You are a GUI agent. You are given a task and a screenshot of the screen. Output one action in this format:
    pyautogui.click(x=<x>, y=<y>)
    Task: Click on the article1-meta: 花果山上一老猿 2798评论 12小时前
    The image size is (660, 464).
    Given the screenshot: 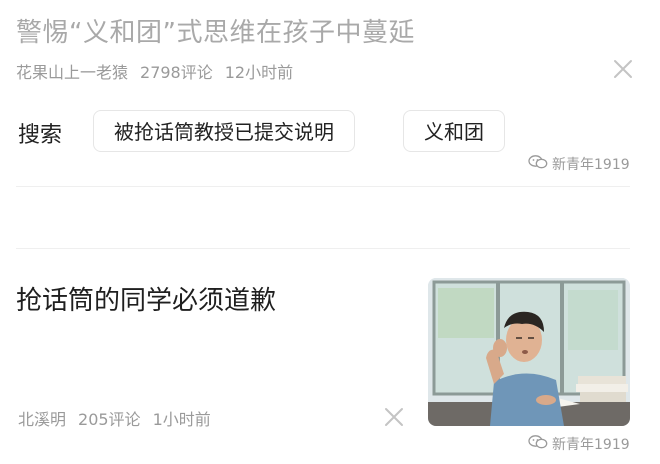 What is the action you would take?
    pyautogui.click(x=154, y=71)
    